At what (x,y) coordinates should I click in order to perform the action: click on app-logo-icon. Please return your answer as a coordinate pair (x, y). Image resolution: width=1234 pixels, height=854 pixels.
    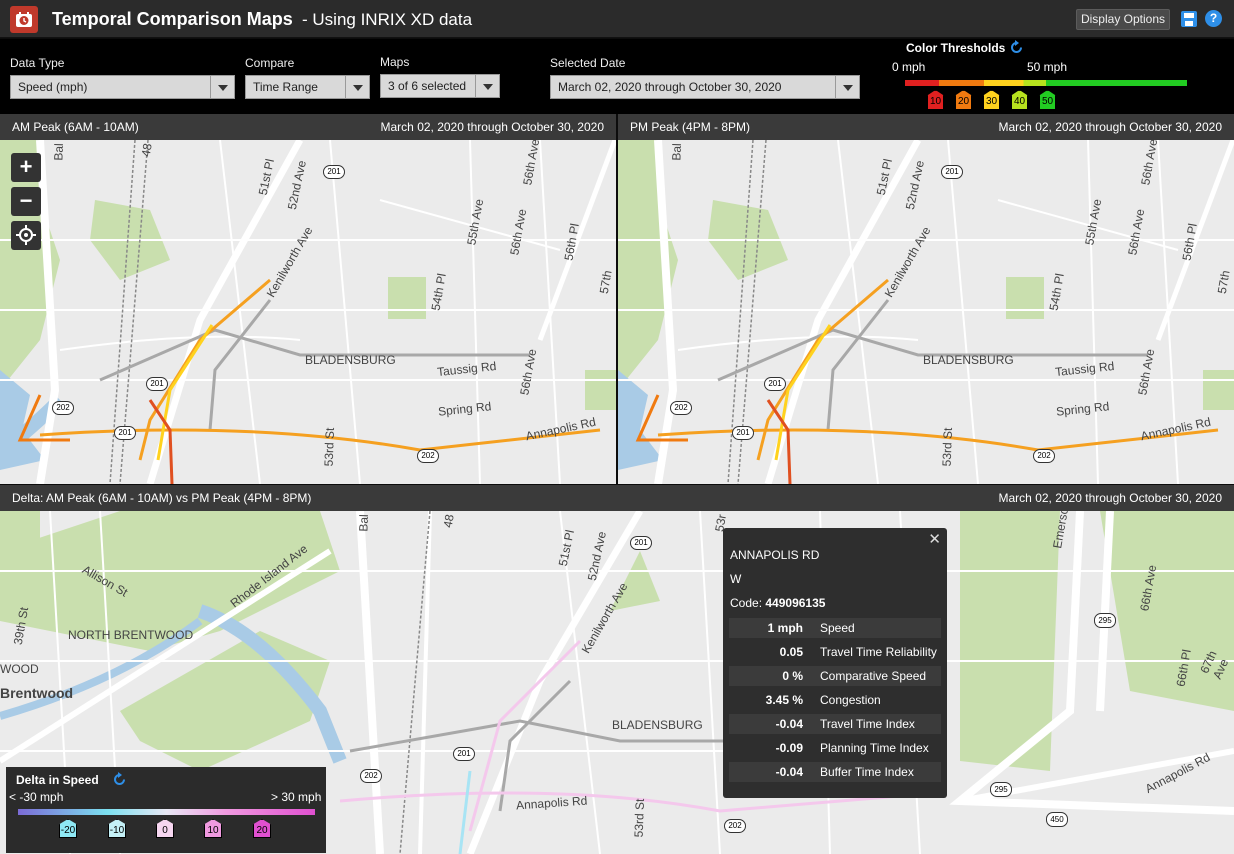
    Looking at the image, I should click on (24, 19).